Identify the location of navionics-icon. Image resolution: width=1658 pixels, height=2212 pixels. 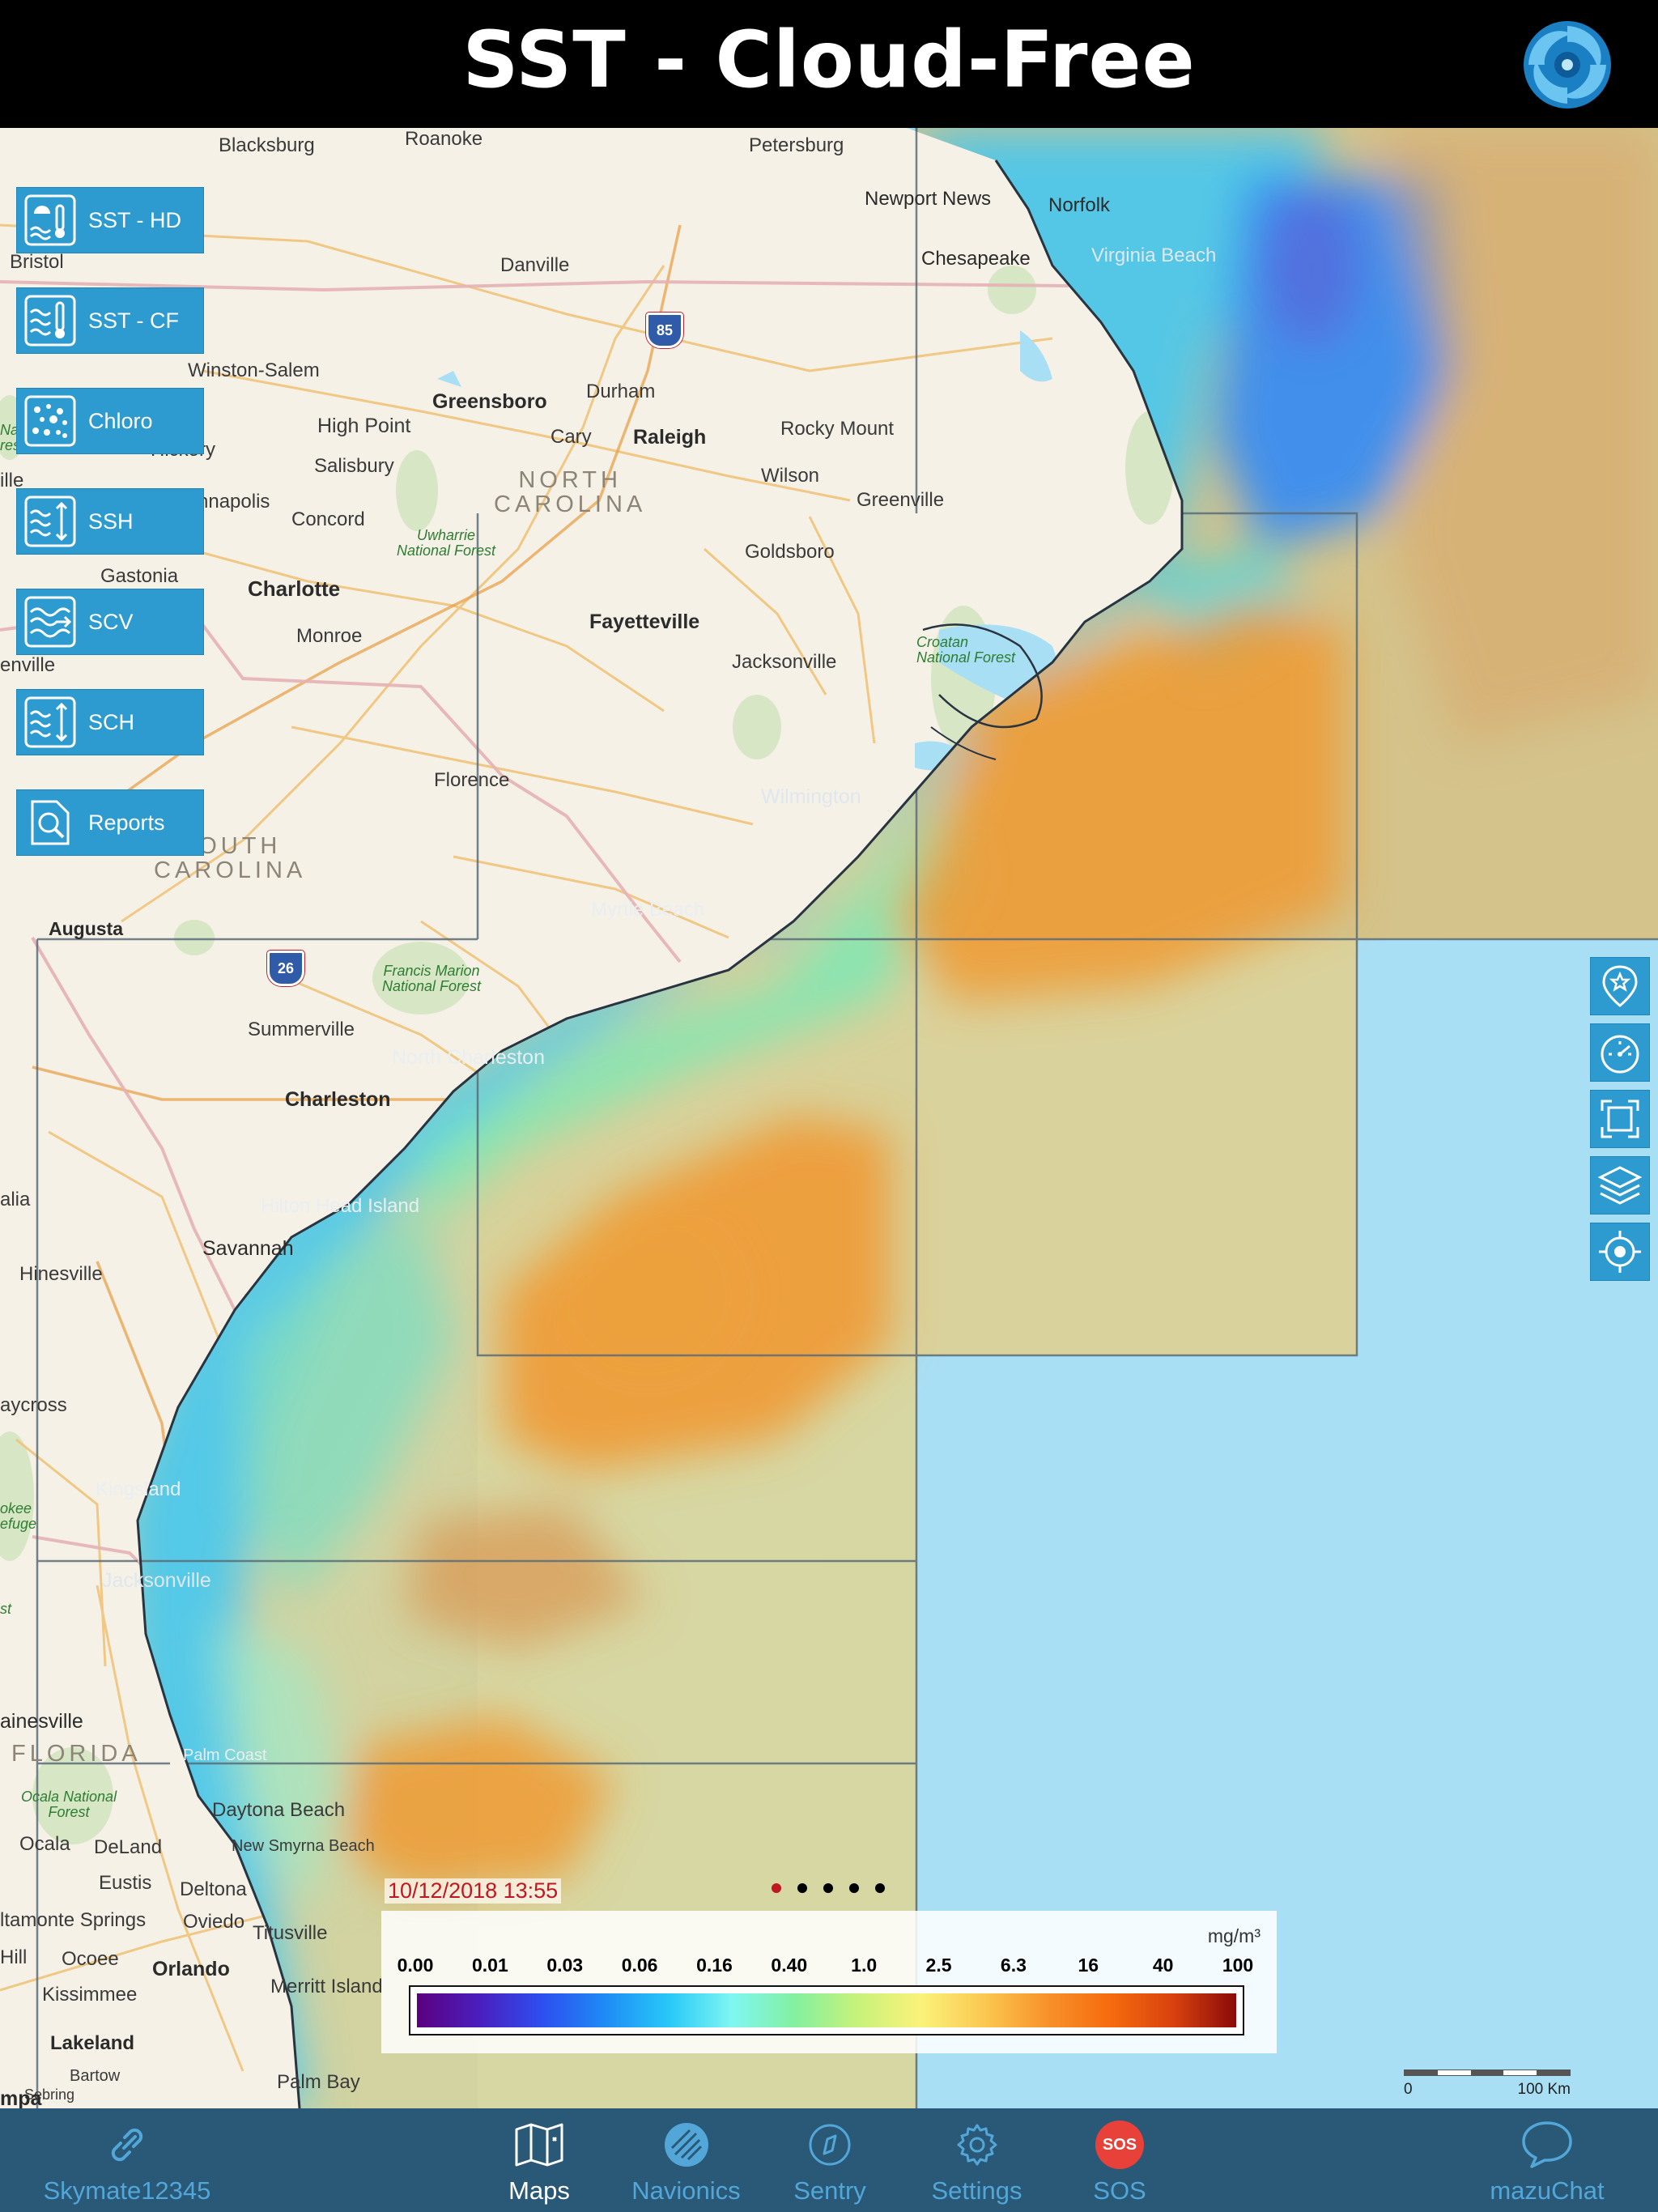
(686, 2145).